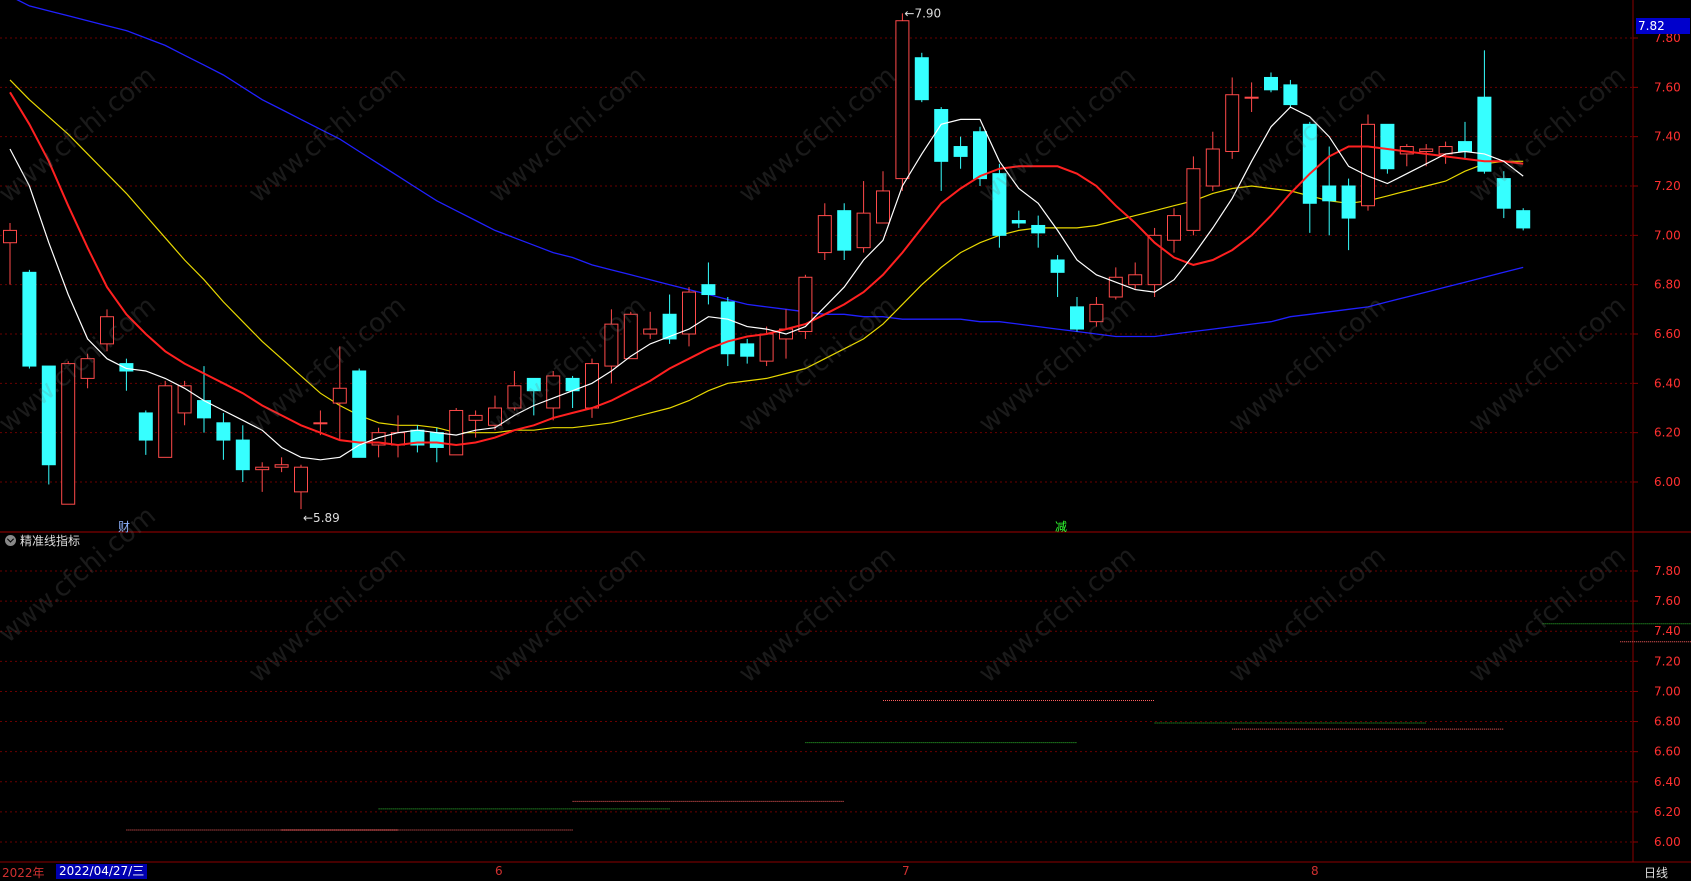  Describe the element at coordinates (845, 871) in the screenshot. I see `time-axis-bar` at that location.